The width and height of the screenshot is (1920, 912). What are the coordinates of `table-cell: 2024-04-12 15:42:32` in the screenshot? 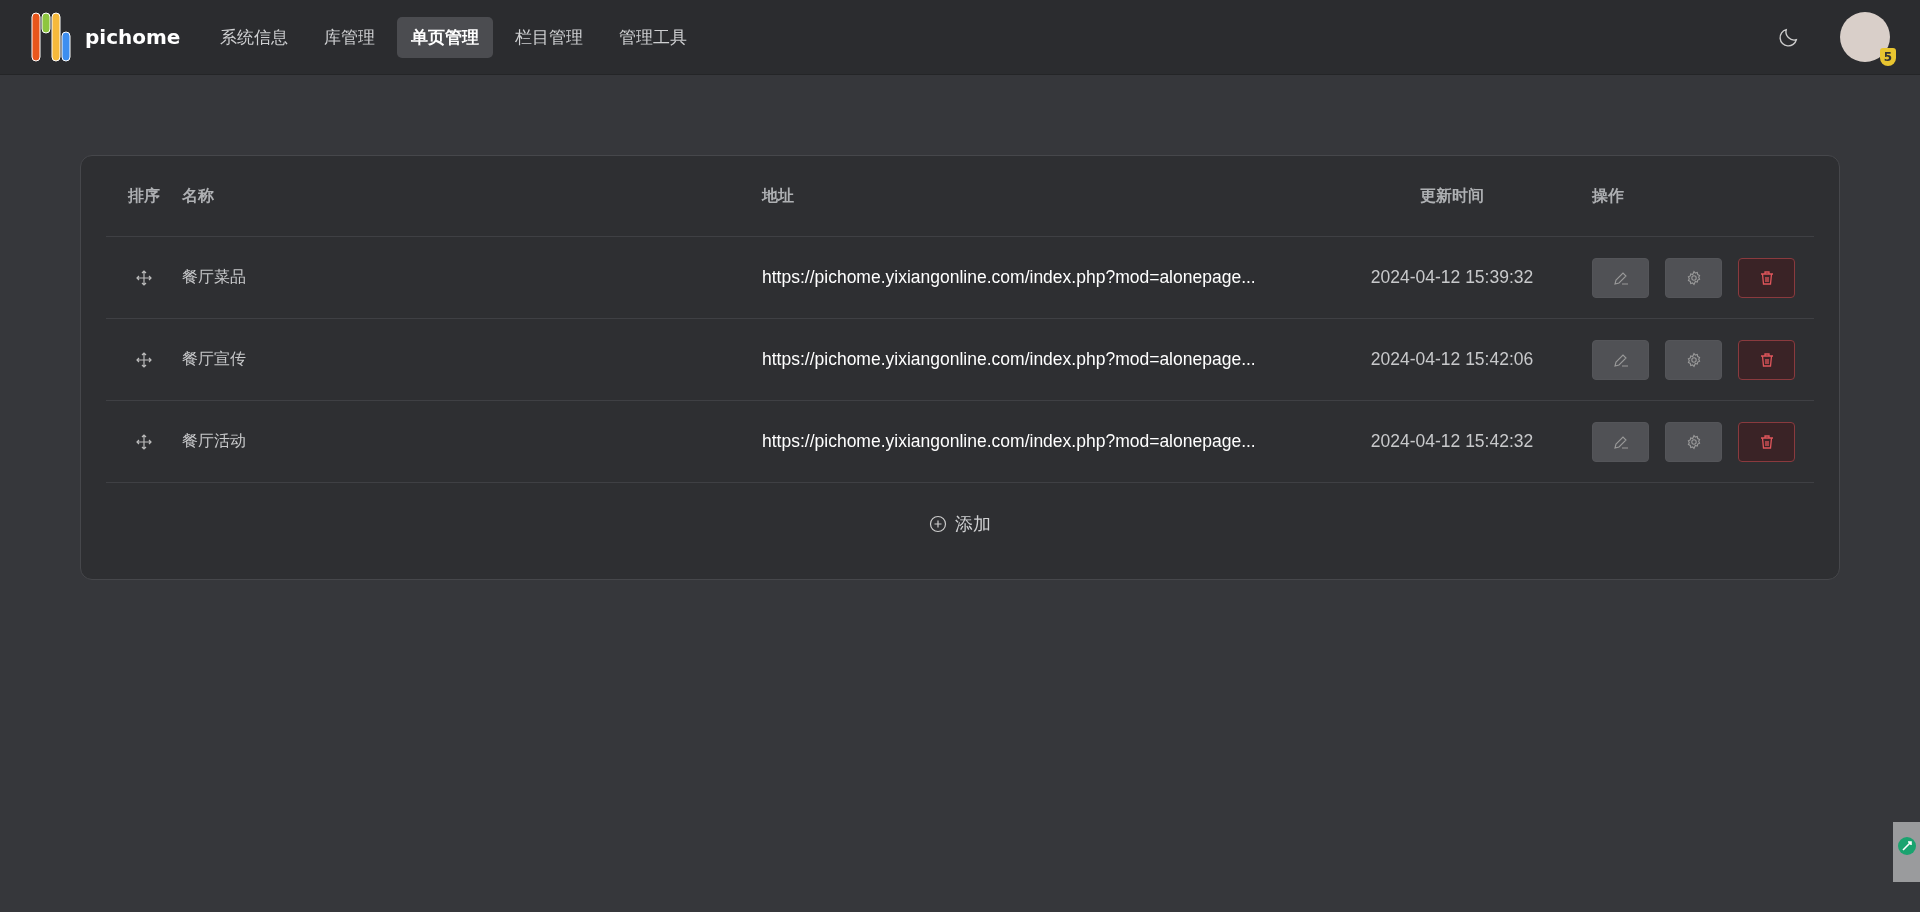 It's located at (1452, 441).